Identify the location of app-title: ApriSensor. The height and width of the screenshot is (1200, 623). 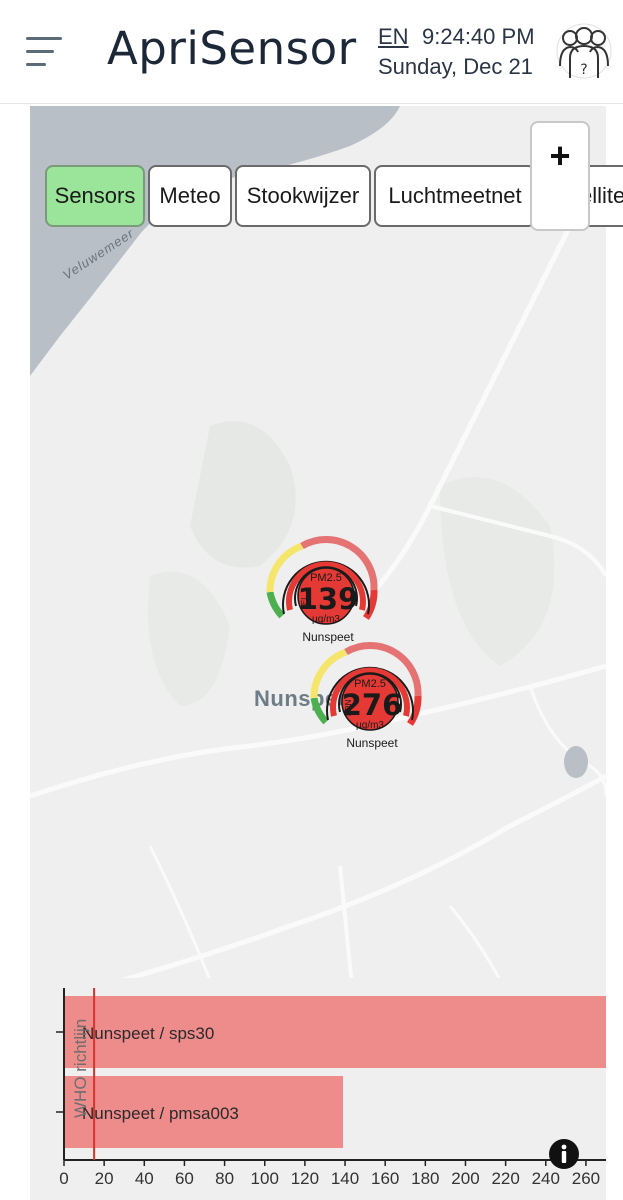
(232, 48).